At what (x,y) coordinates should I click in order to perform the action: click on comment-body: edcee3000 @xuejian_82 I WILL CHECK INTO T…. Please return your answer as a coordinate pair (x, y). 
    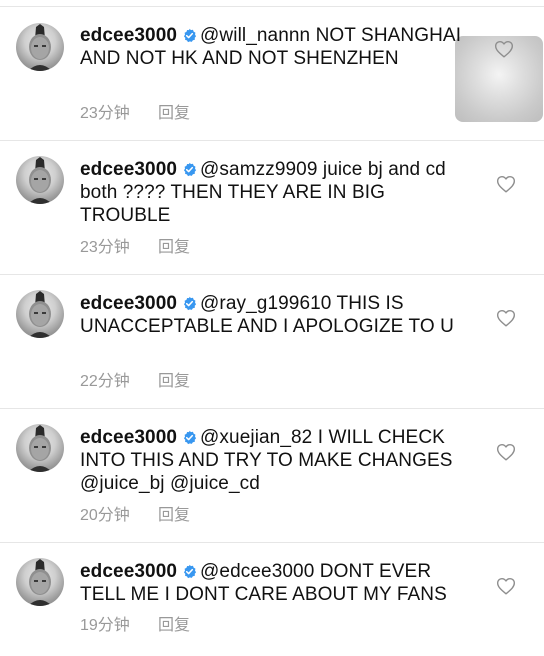
    Looking at the image, I should click on (280, 460).